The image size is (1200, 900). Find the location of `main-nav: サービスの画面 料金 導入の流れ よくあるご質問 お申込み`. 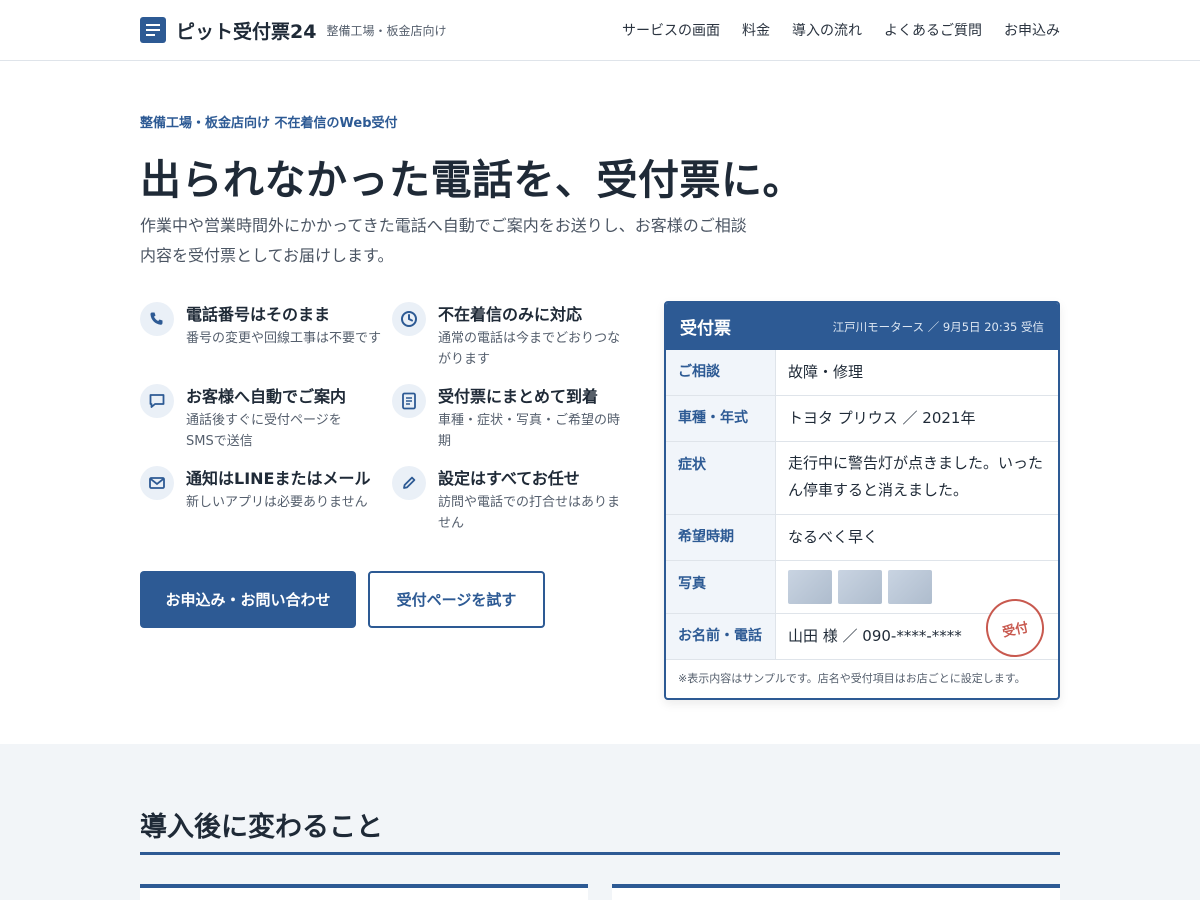

main-nav: サービスの画面 料金 導入の流れ よくあるご質問 お申込み is located at coordinates (841, 30).